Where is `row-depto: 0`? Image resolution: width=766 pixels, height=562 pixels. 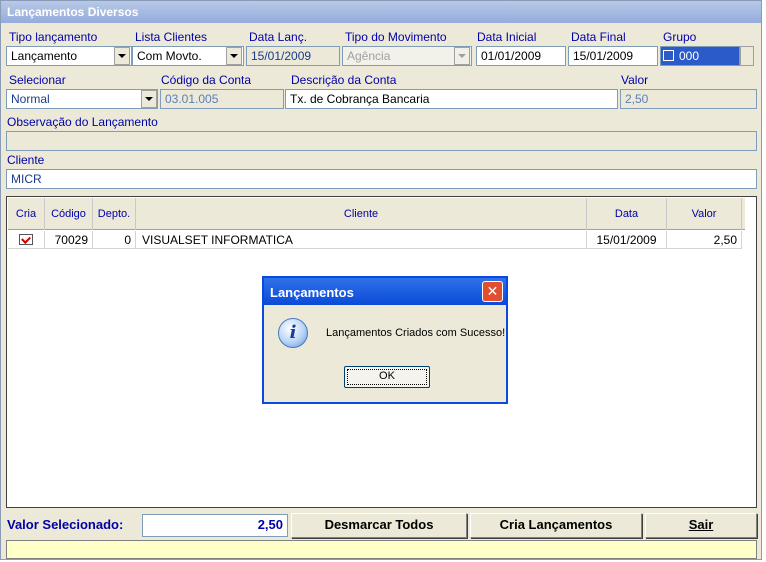 row-depto: 0 is located at coordinates (114, 240).